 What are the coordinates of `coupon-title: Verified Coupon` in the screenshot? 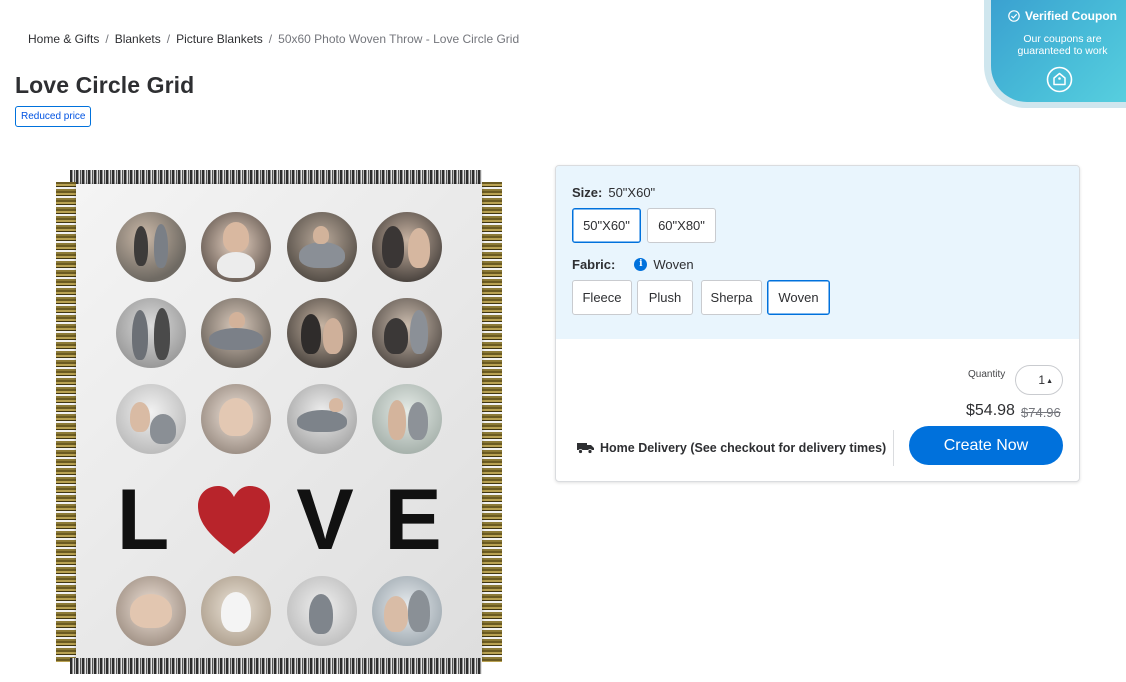 It's located at (1070, 16).